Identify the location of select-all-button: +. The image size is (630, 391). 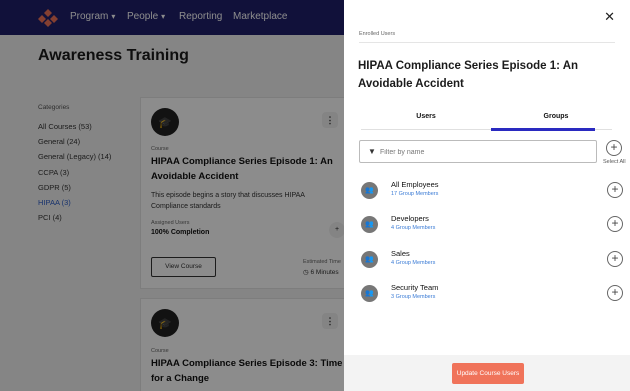
(614, 148).